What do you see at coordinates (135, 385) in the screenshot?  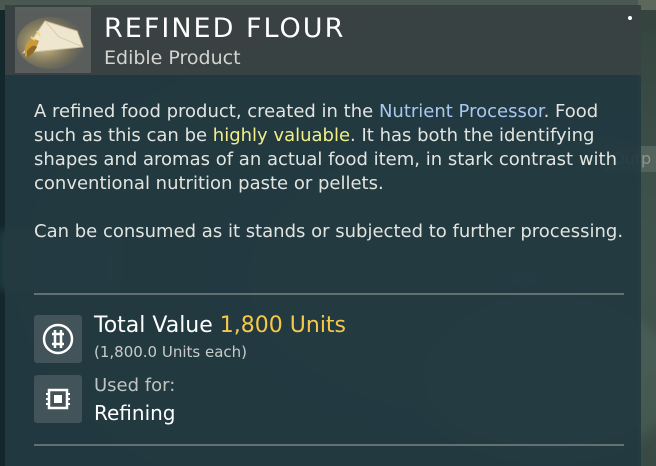 I see `usage-label: Used for:` at bounding box center [135, 385].